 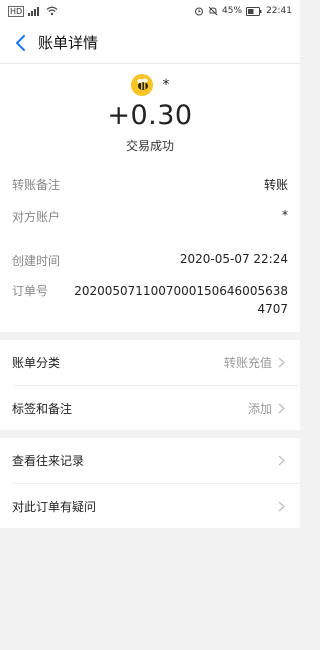 I want to click on detail-row-order: 订单号 2020050711007000150646005638 4707, so click(x=150, y=300).